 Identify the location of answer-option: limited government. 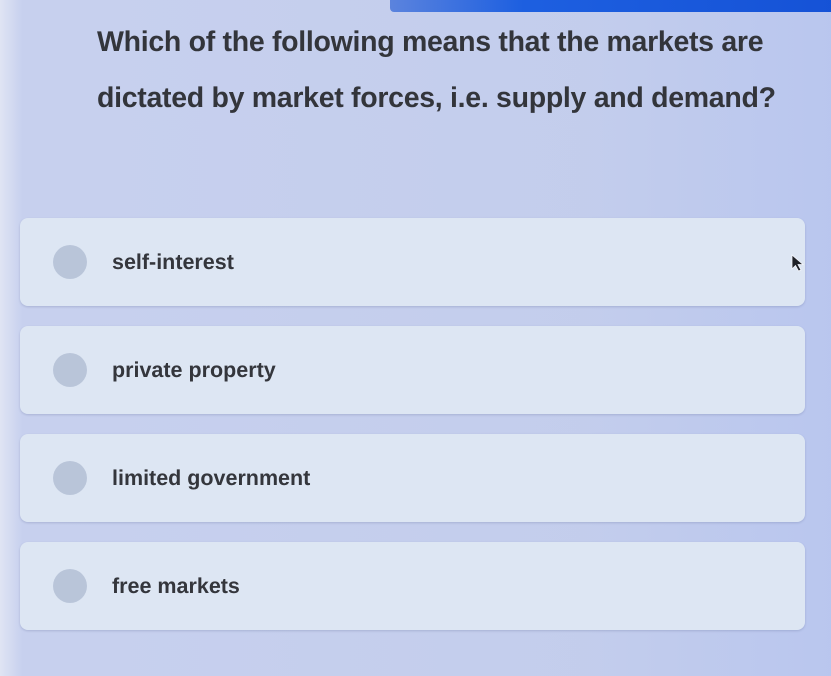
(412, 478).